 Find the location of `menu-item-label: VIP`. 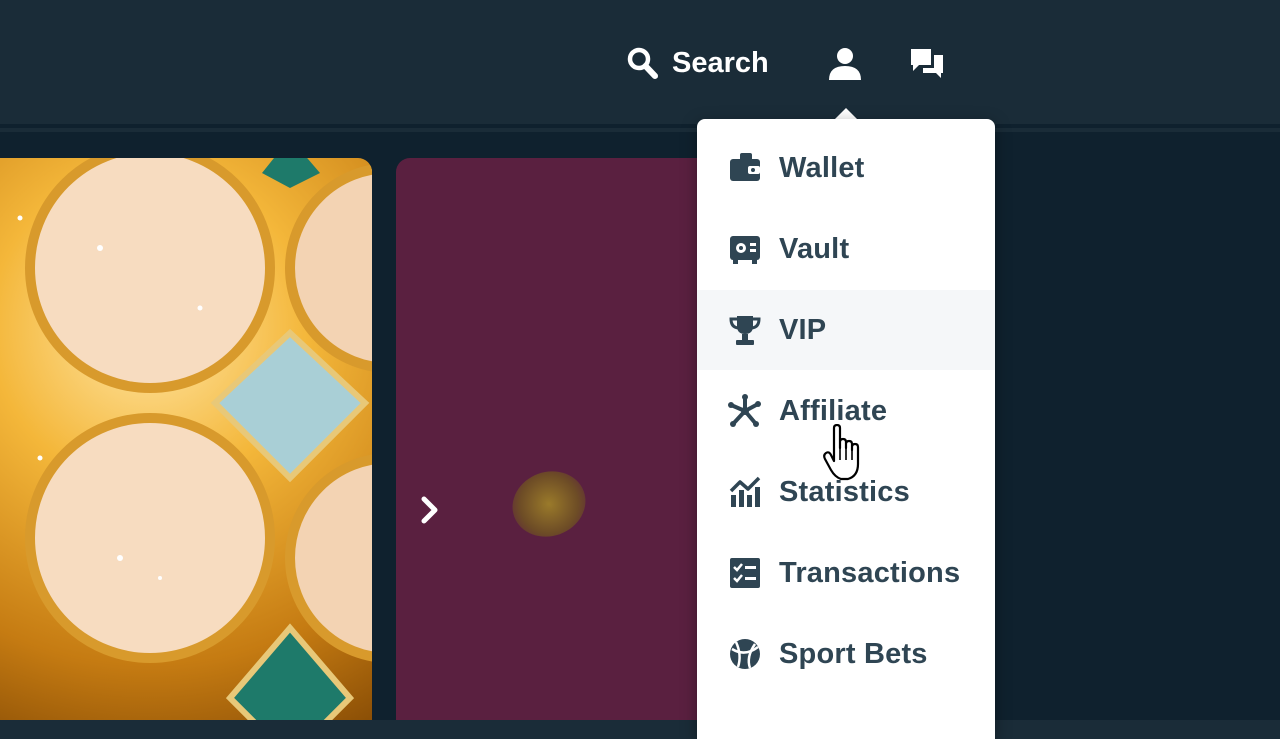

menu-item-label: VIP is located at coordinates (803, 329).